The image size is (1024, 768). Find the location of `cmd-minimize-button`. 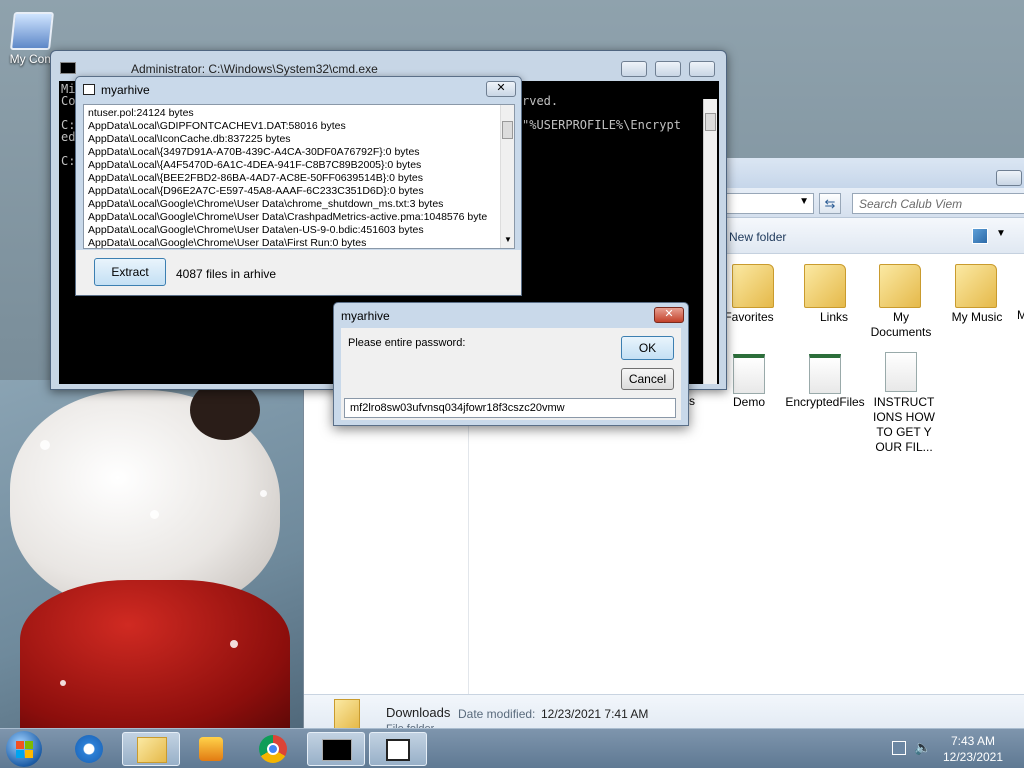

cmd-minimize-button is located at coordinates (634, 69).